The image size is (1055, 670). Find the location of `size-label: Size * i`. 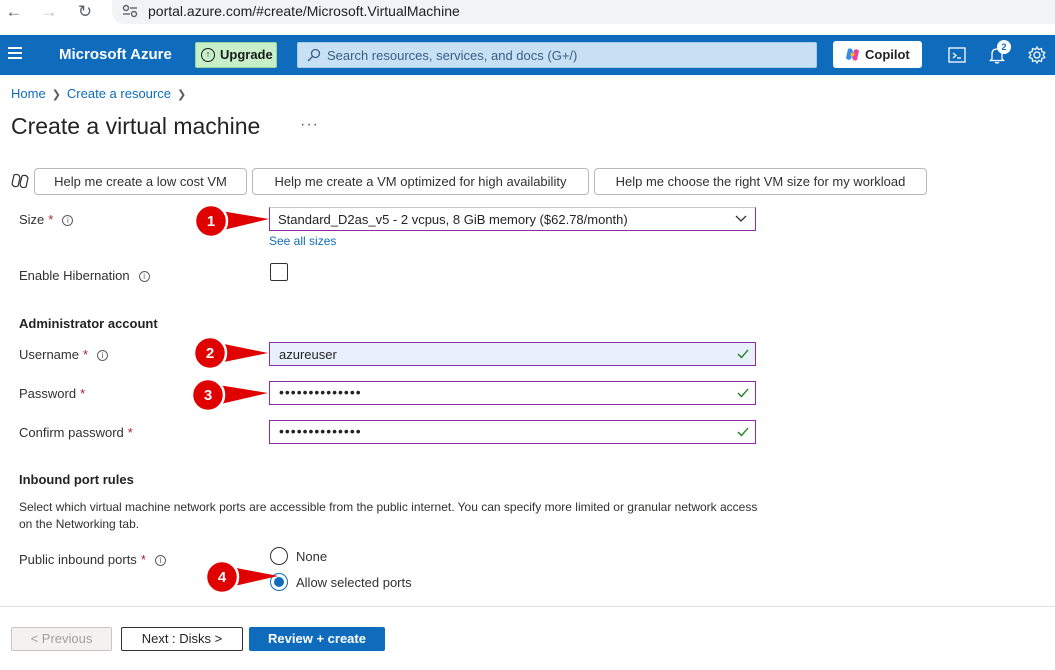

size-label: Size * i is located at coordinates (46, 219).